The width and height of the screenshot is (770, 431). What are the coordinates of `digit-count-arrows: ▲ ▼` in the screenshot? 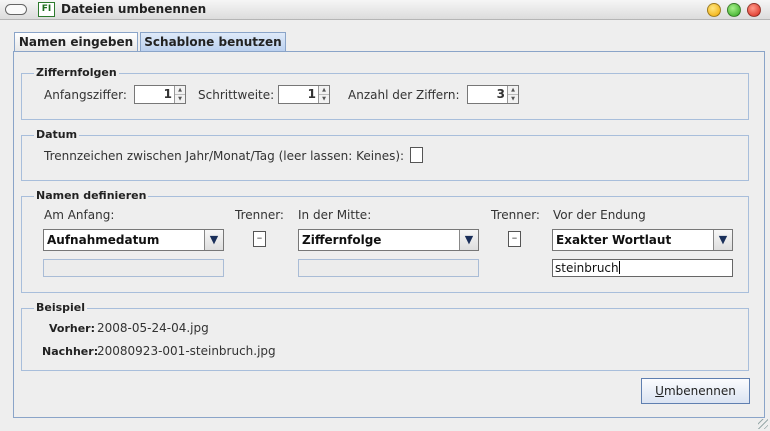 It's located at (512, 94).